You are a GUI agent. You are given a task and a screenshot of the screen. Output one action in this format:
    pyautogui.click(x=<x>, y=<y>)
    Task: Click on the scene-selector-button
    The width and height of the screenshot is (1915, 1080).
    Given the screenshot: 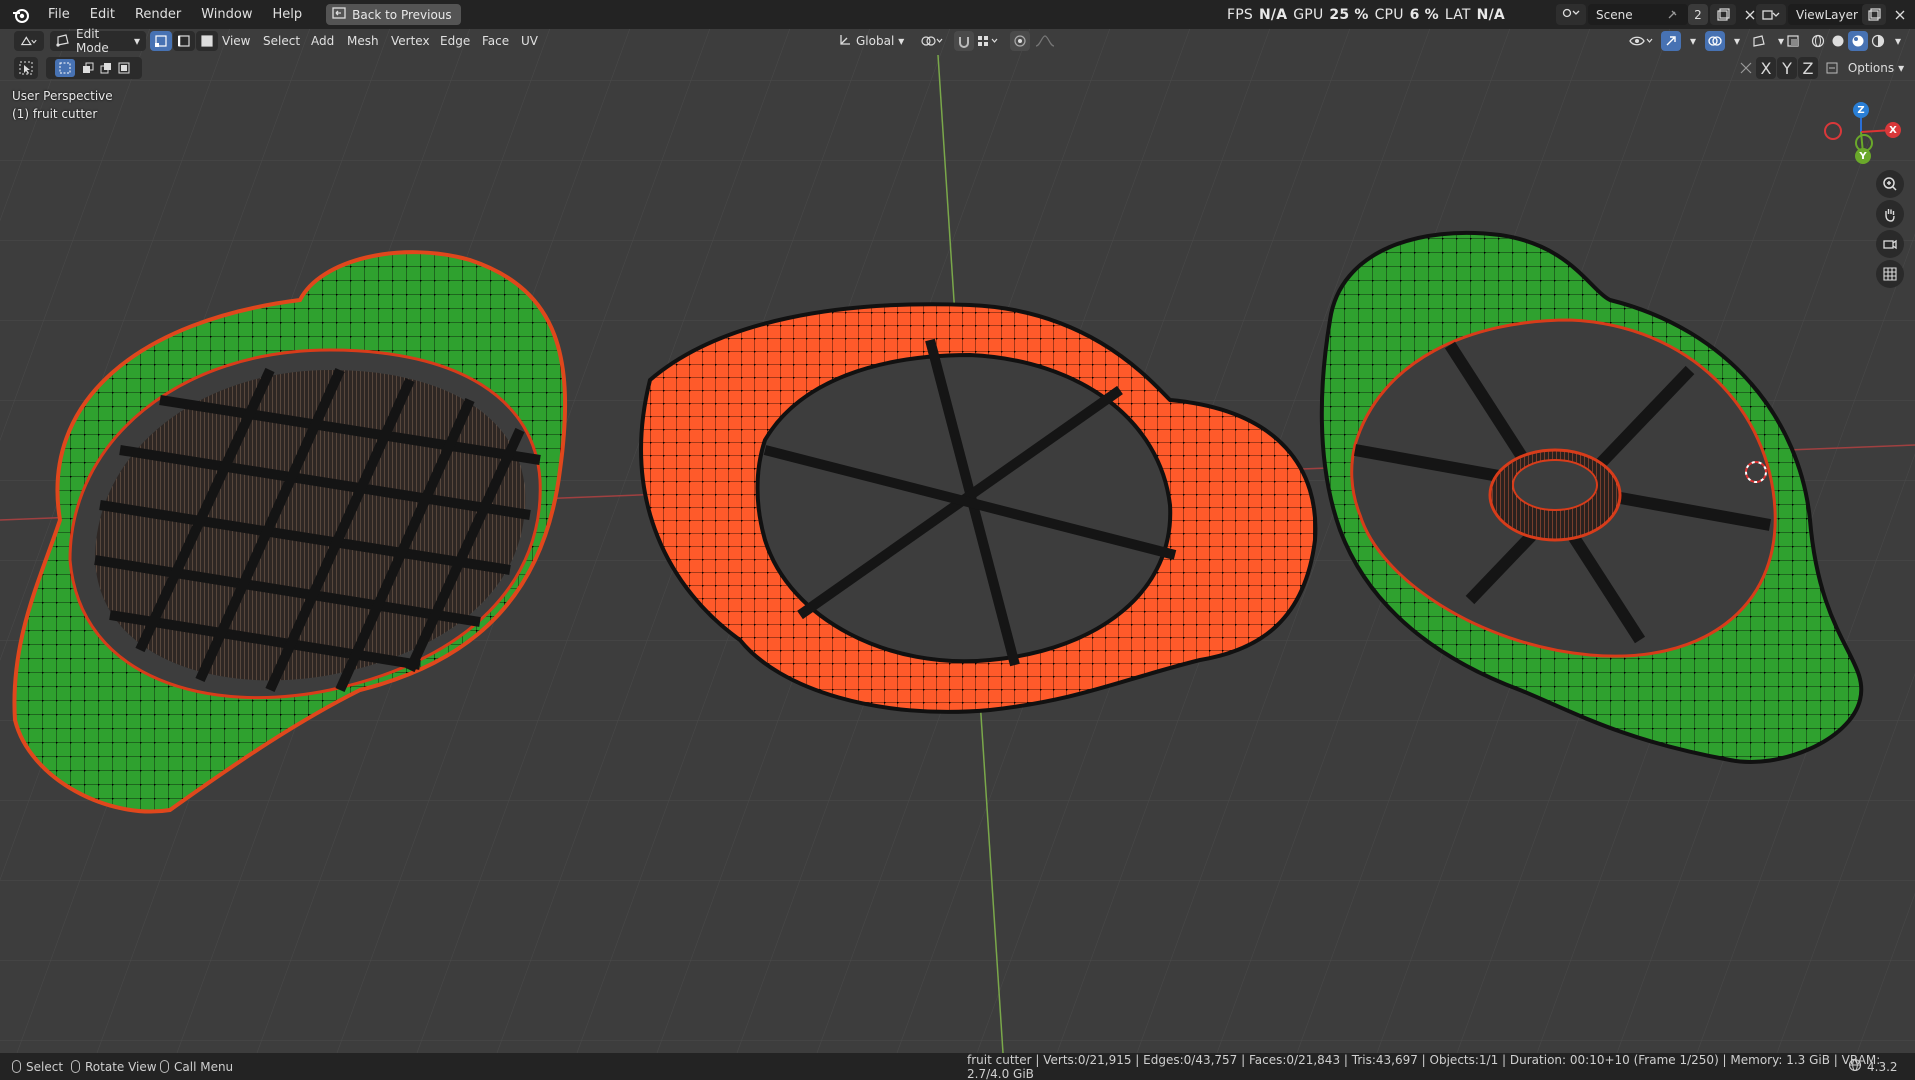 What is the action you would take?
    pyautogui.click(x=1571, y=14)
    